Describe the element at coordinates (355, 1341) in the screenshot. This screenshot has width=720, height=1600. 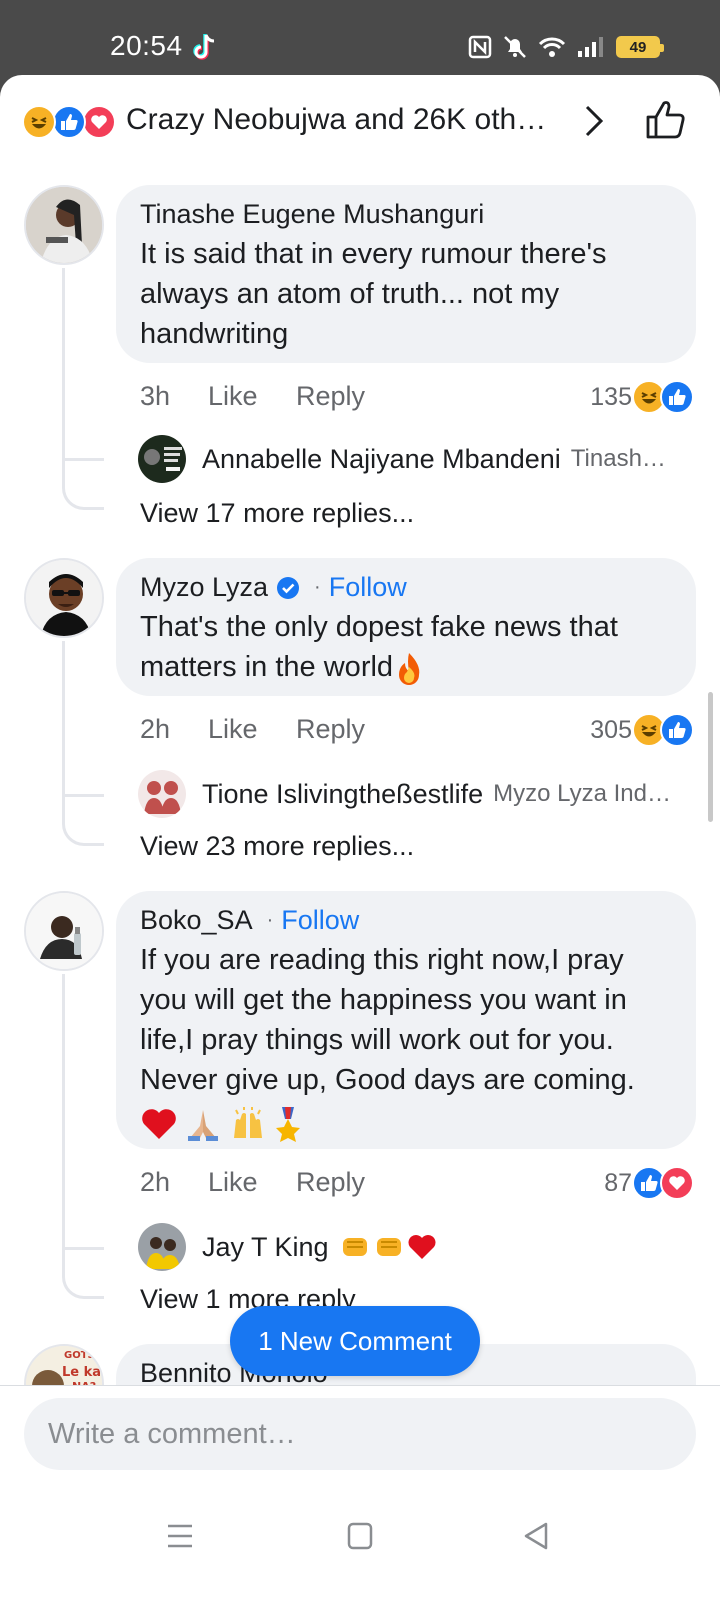
I see `new-comment-button: 1 New Comment` at that location.